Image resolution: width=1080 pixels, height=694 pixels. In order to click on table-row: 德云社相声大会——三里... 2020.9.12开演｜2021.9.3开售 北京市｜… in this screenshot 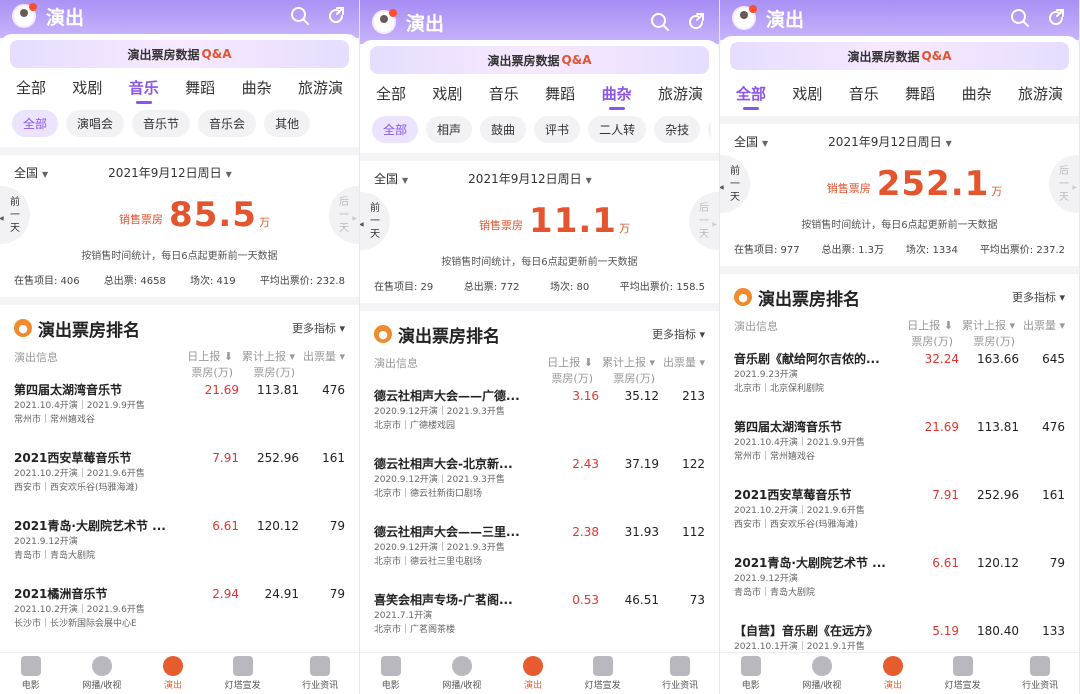, I will do `click(539, 557)`.